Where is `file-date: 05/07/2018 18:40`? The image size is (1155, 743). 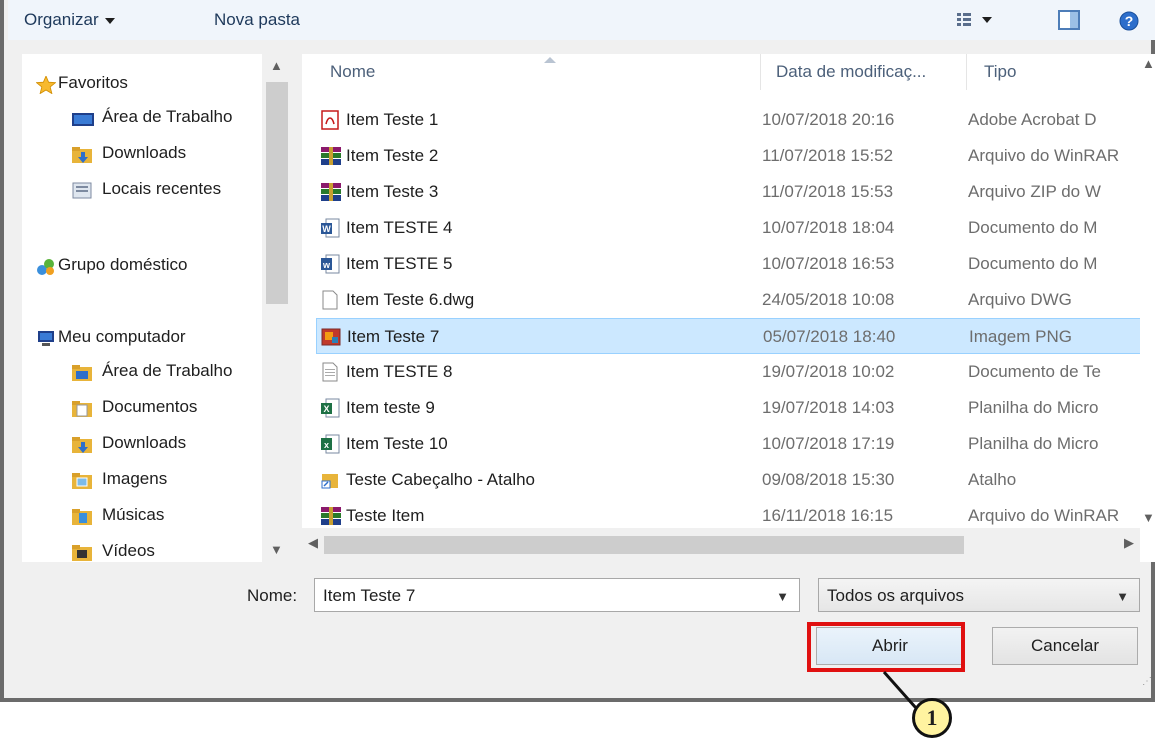 file-date: 05/07/2018 18:40 is located at coordinates (829, 336).